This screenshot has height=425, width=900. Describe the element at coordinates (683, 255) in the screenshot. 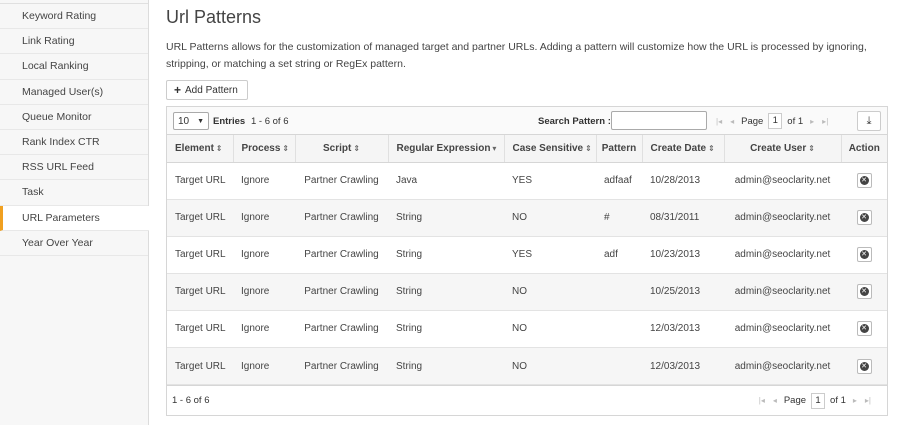

I see `cell-create-date: 10/23/2013` at that location.